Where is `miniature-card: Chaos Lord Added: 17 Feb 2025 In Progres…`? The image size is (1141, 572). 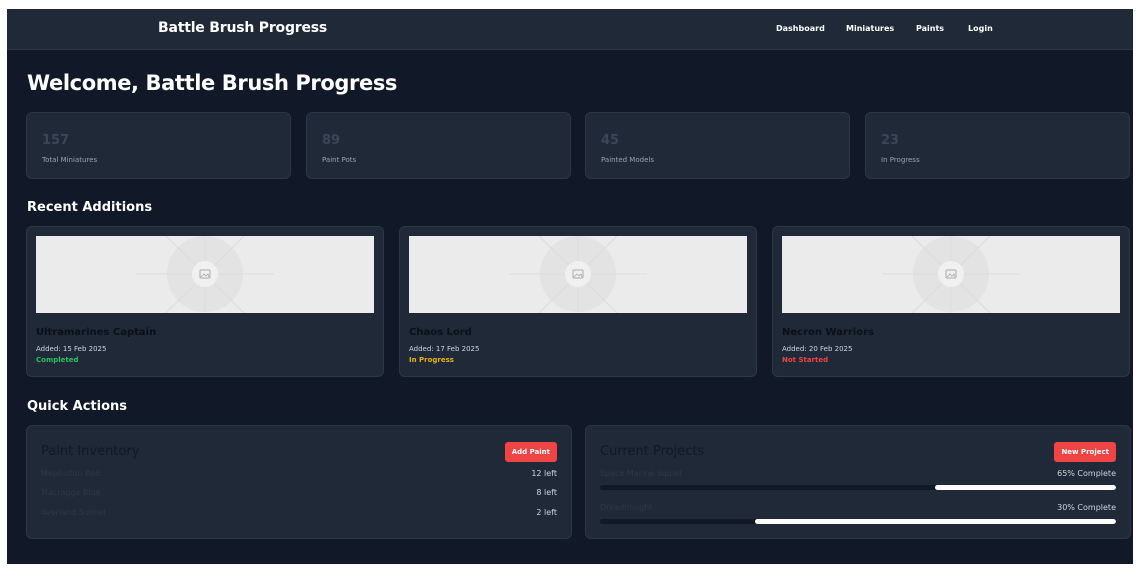
miniature-card: Chaos Lord Added: 17 Feb 2025 In Progres… is located at coordinates (578, 301).